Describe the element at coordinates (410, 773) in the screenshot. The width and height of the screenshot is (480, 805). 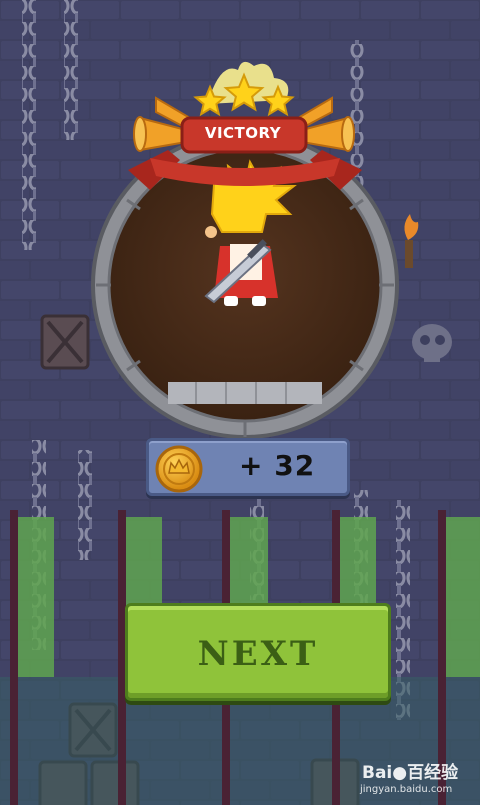
I see `watermark-logo: Bai●百经验` at that location.